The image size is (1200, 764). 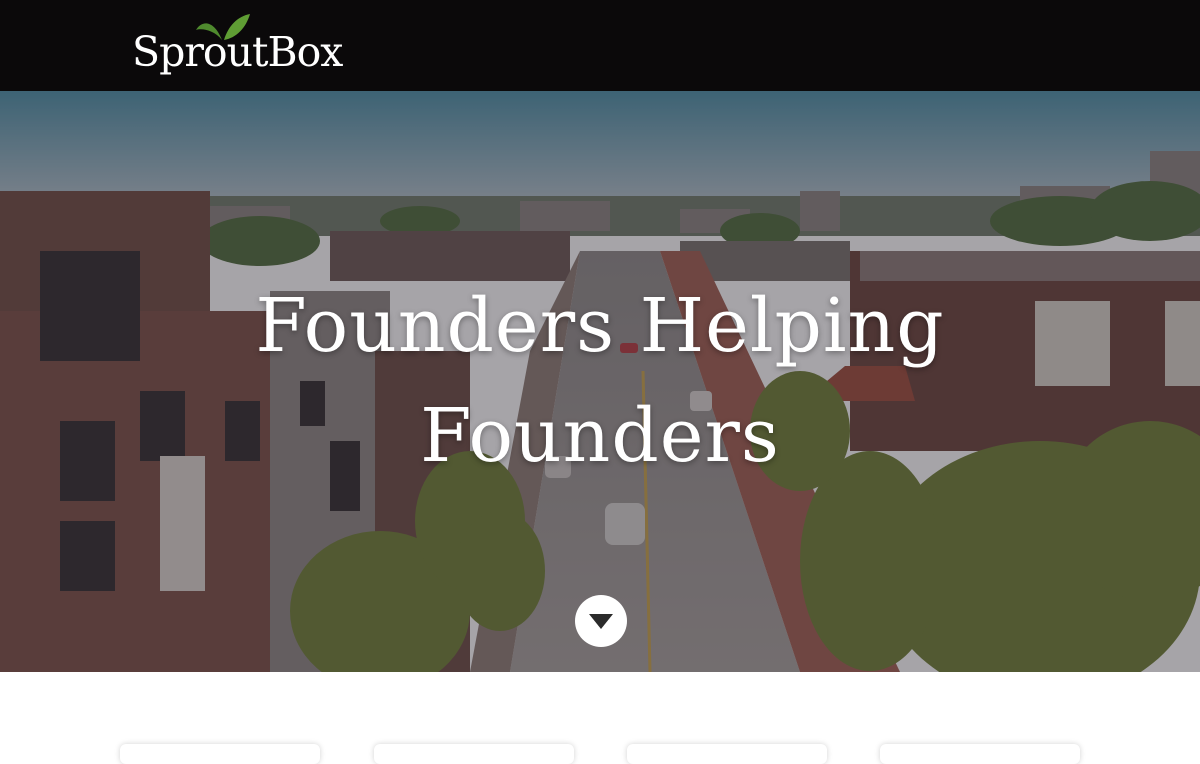 What do you see at coordinates (237, 52) in the screenshot?
I see `logo-text: SproutBox` at bounding box center [237, 52].